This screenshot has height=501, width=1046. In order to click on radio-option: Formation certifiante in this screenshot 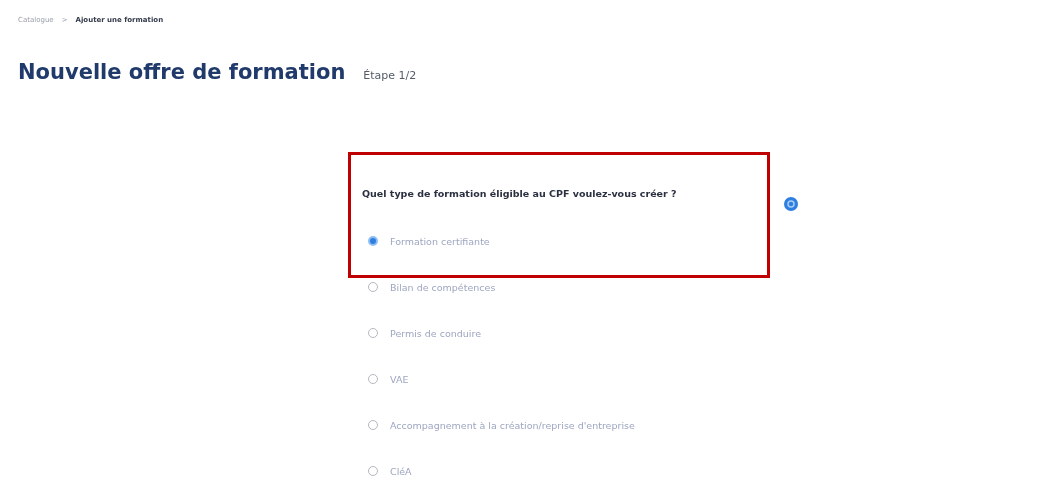, I will do `click(566, 241)`.